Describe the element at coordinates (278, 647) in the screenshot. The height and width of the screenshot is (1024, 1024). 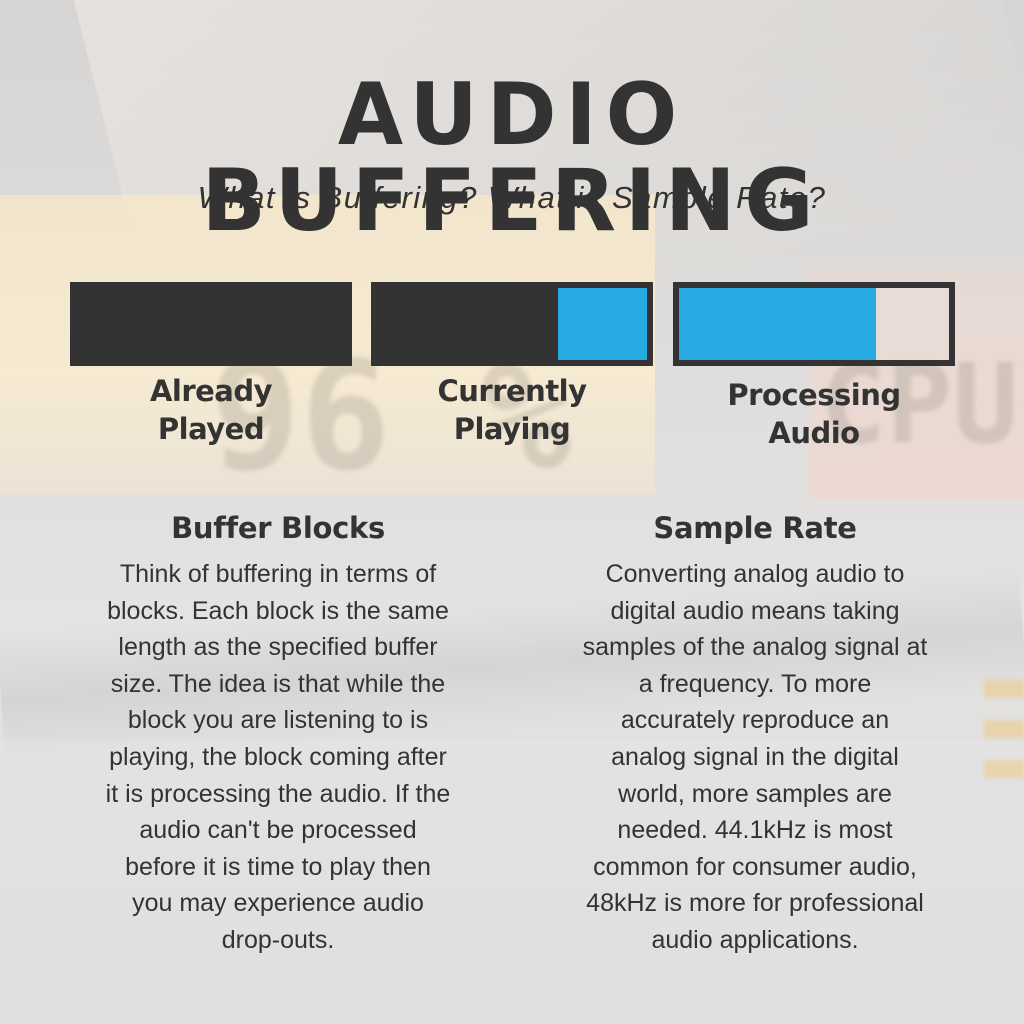
I see `body-line: length as the specified buffer` at that location.